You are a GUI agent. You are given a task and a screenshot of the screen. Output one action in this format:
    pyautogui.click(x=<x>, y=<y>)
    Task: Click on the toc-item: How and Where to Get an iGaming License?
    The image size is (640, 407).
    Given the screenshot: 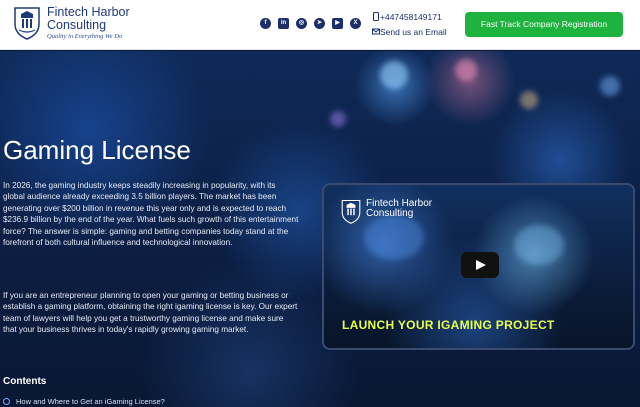 What is the action you would take?
    pyautogui.click(x=84, y=401)
    